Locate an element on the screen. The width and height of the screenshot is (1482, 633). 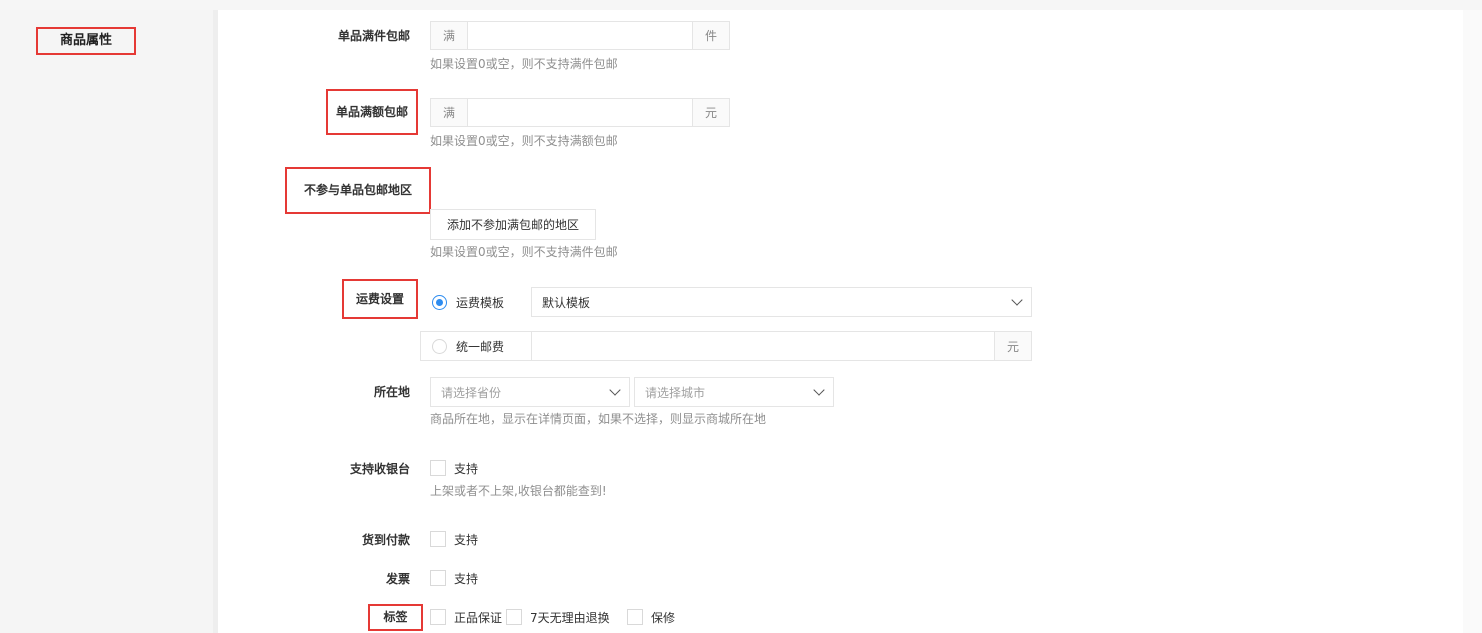
excluded-regions-label: 不参与单品包邮地区 is located at coordinates (358, 190).